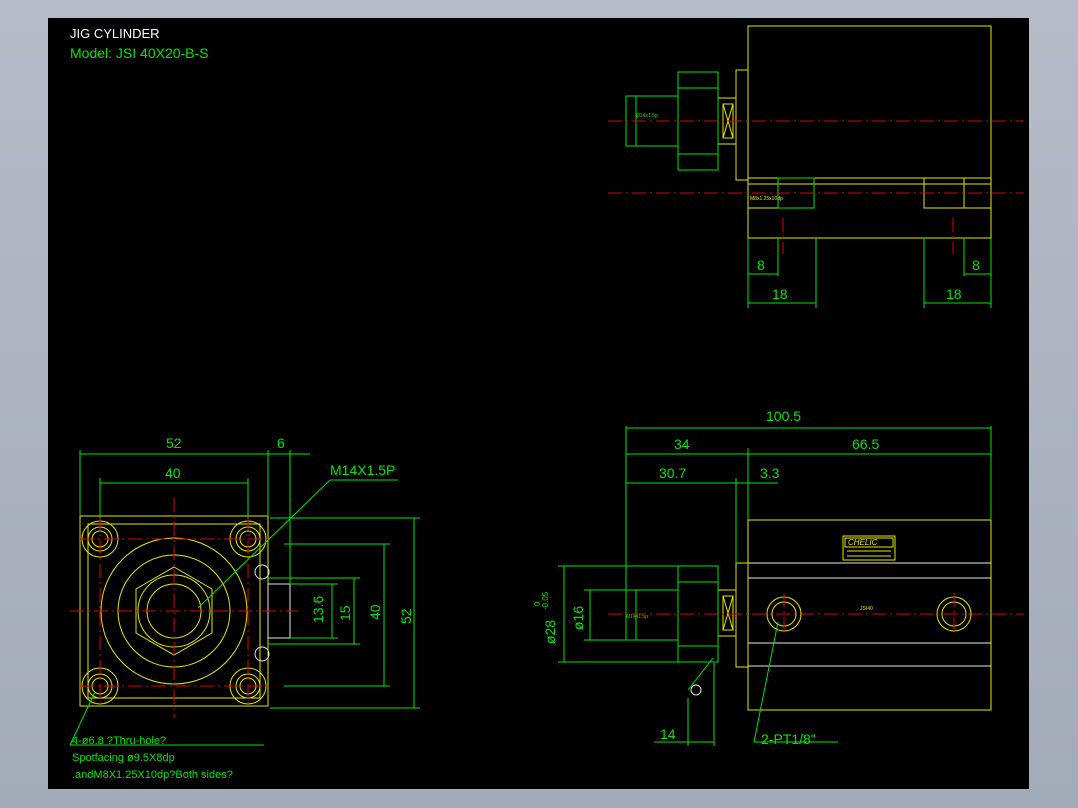 The height and width of the screenshot is (808, 1078). What do you see at coordinates (783, 416) in the screenshot?
I see `side-dim-total: 100.5` at bounding box center [783, 416].